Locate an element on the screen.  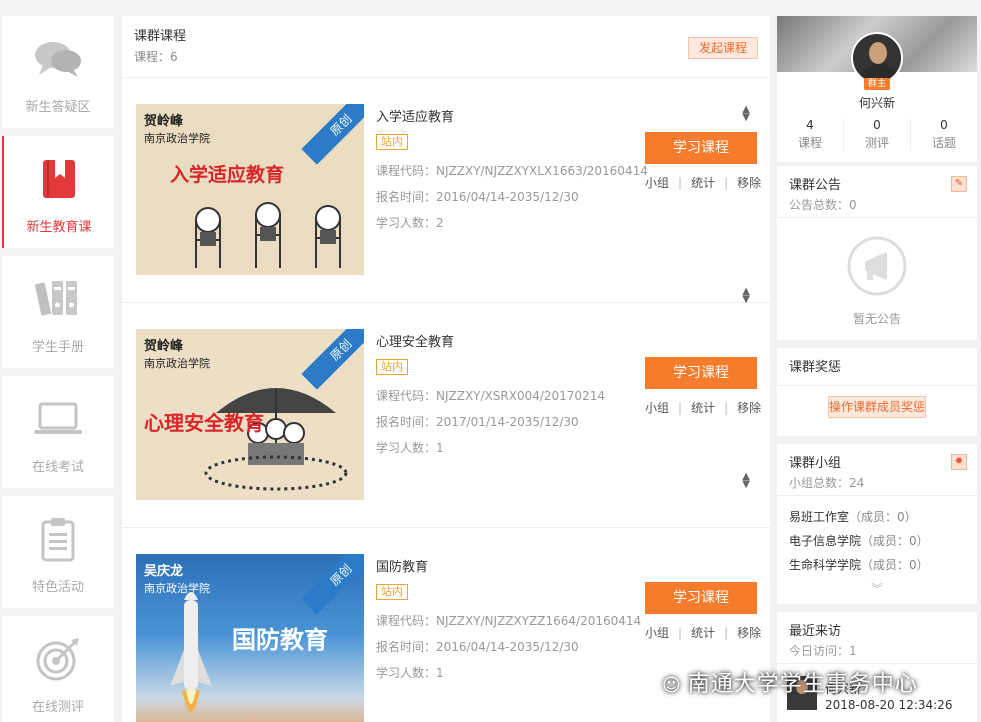
enroll-period: 报名时间：2017/01/14-2035/12/30 is located at coordinates (477, 422).